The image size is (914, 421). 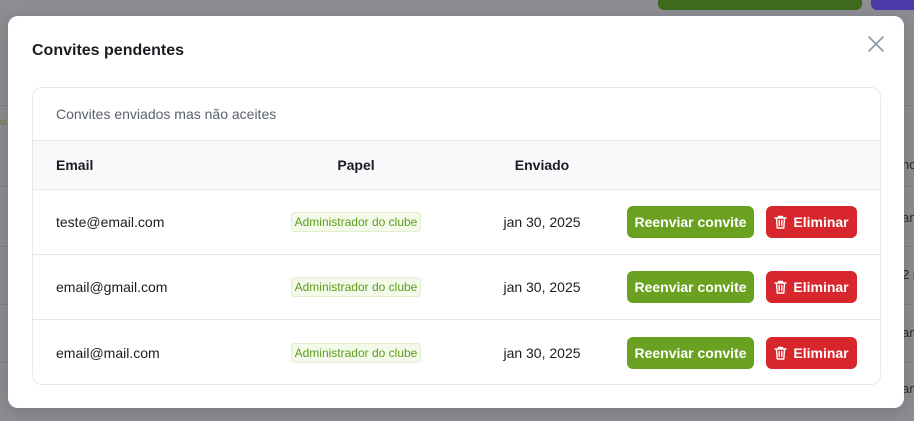 What do you see at coordinates (75, 165) in the screenshot?
I see `header-email: Email` at bounding box center [75, 165].